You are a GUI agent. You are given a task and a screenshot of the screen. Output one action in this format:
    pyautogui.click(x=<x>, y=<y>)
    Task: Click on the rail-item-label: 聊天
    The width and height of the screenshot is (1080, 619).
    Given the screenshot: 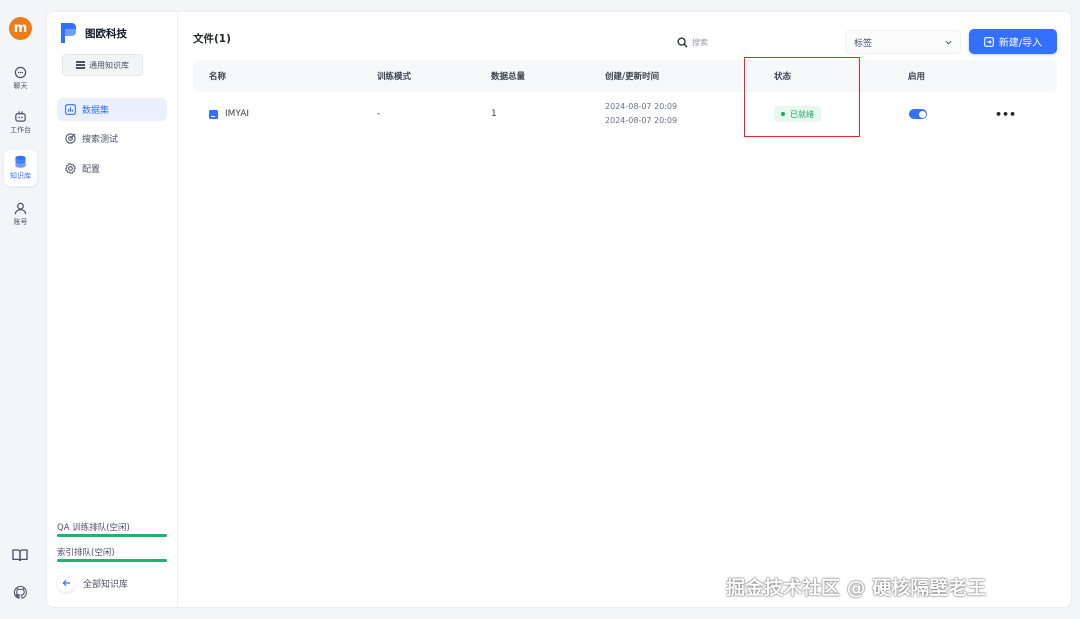 What is the action you would take?
    pyautogui.click(x=20, y=85)
    